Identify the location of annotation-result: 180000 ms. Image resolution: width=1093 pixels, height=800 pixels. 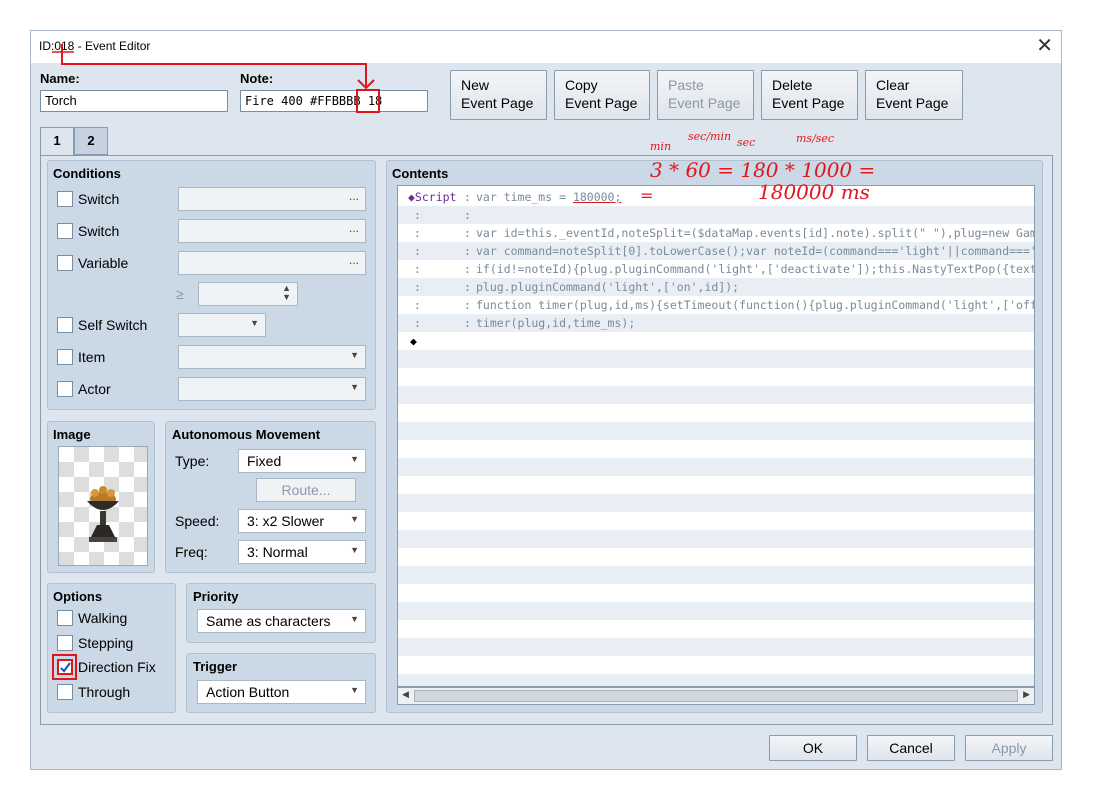
(814, 192).